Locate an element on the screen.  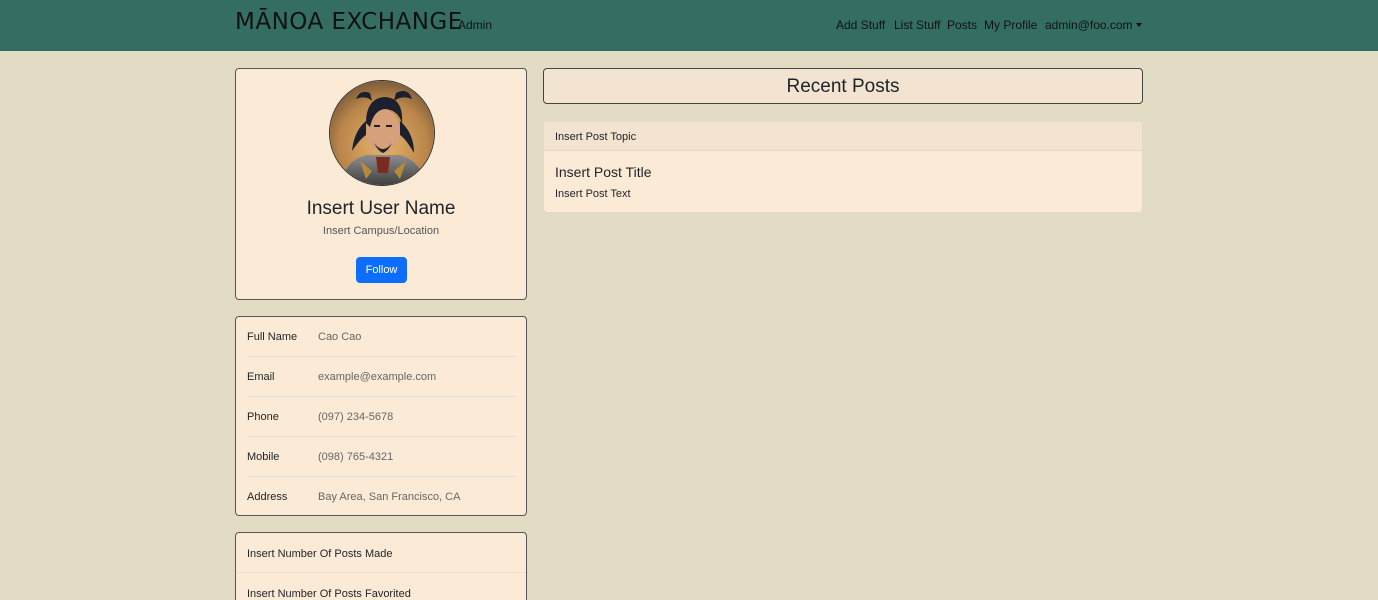
info-label: Address is located at coordinates (267, 497).